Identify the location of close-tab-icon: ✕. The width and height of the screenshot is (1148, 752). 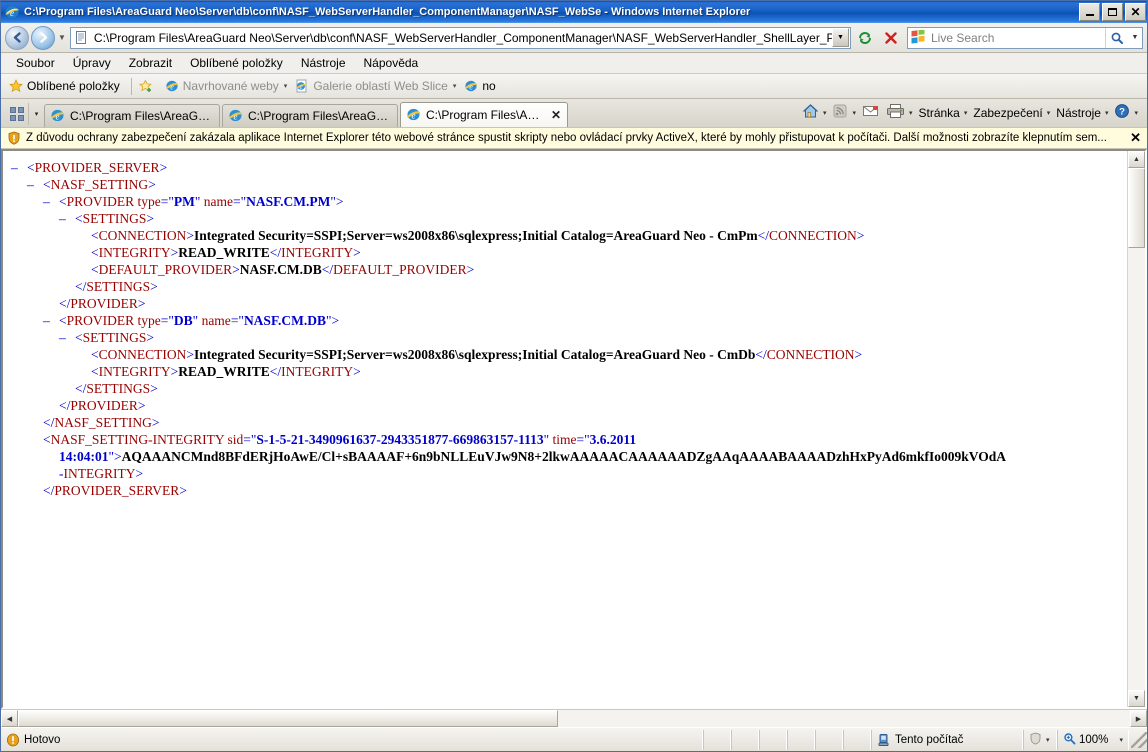
(556, 115).